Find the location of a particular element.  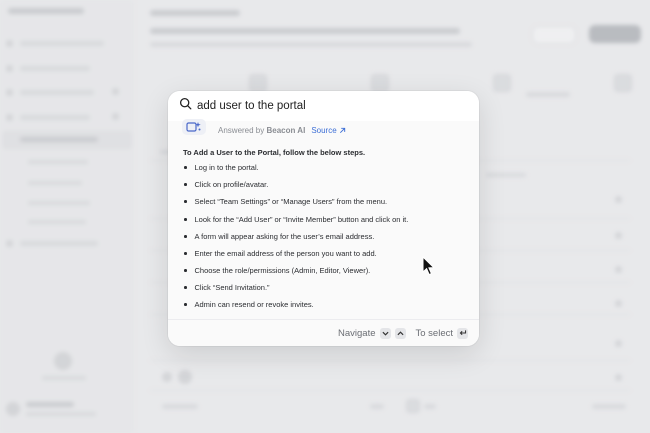

list-item: Log in to the portal. is located at coordinates (221, 167).